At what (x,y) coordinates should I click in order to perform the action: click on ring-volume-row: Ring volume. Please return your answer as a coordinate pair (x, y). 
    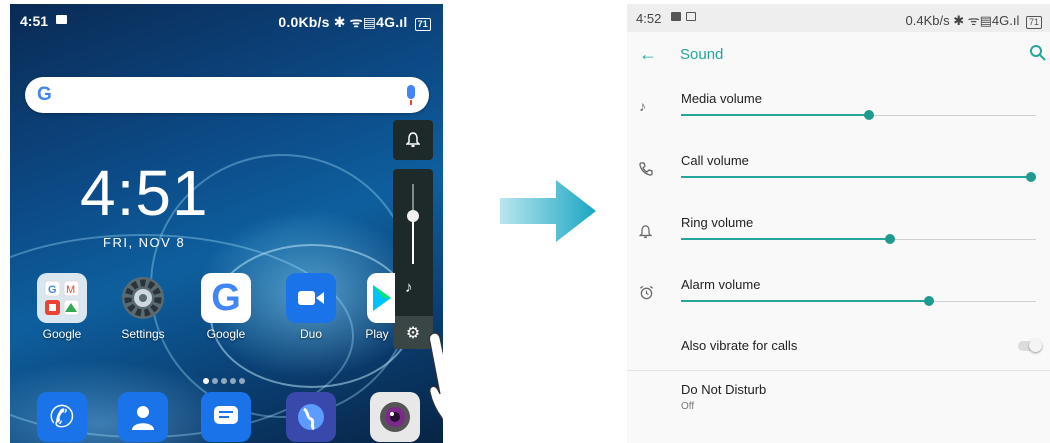
    Looking at the image, I should click on (838, 236).